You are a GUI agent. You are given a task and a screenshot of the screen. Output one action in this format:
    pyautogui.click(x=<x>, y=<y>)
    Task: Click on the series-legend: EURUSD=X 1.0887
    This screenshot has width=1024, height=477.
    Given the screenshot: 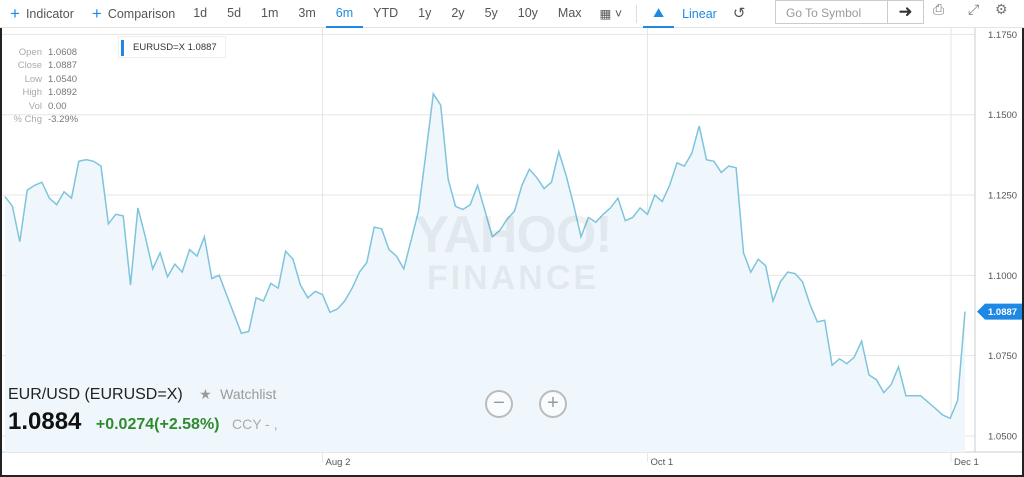 What is the action you would take?
    pyautogui.click(x=172, y=47)
    